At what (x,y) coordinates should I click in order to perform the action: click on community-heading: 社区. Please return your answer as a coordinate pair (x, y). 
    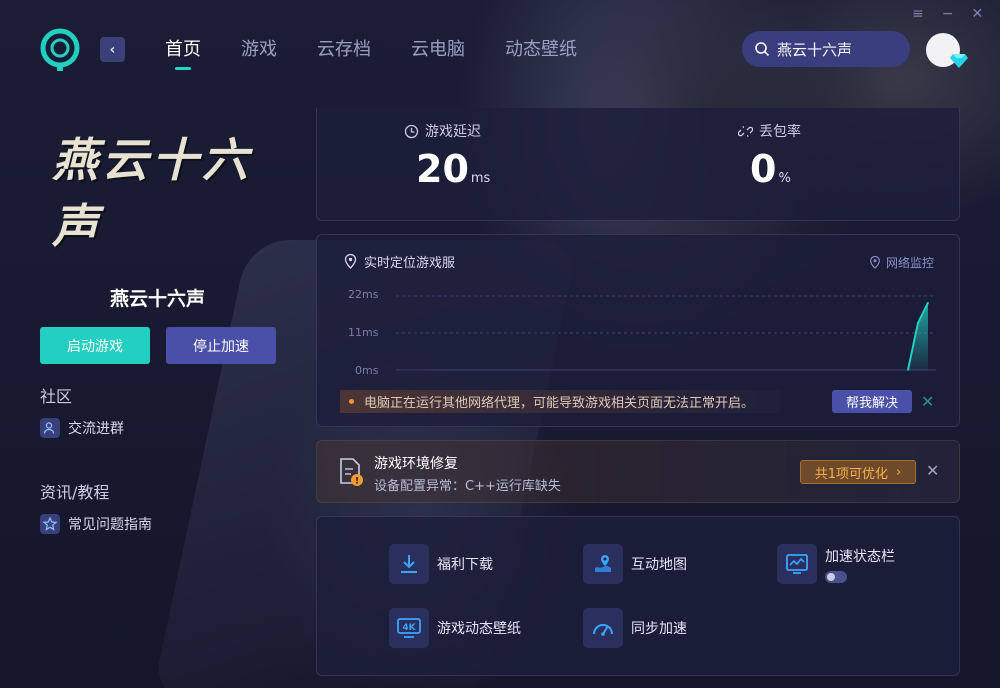
    Looking at the image, I should click on (56, 396).